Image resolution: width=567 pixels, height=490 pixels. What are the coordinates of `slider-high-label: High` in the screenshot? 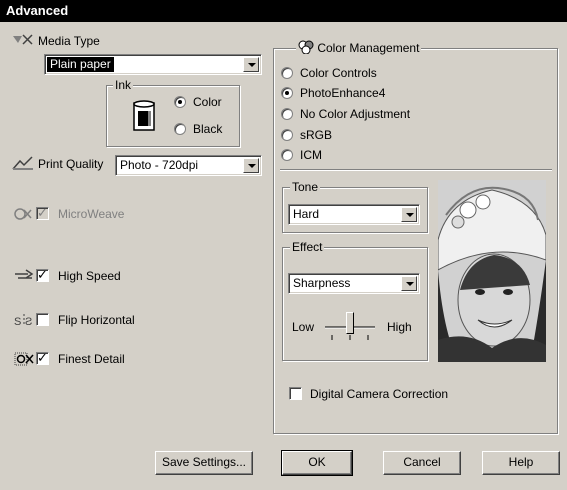 It's located at (399, 327).